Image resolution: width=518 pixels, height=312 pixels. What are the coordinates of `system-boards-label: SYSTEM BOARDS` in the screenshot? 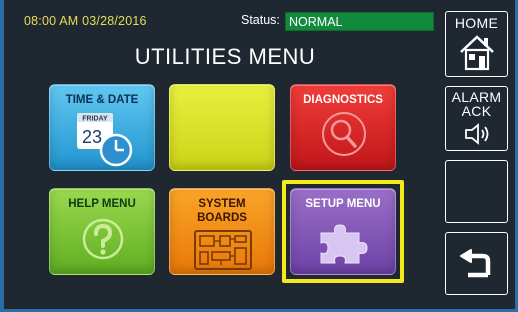 It's located at (222, 211).